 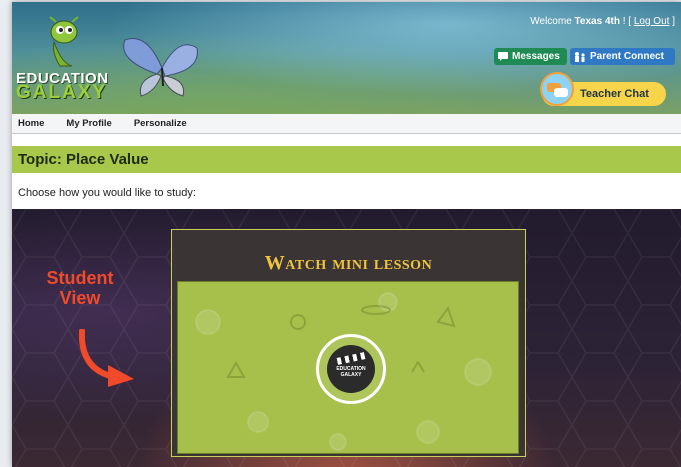 I want to click on parent-connect-label: Parent Connect, so click(x=627, y=56).